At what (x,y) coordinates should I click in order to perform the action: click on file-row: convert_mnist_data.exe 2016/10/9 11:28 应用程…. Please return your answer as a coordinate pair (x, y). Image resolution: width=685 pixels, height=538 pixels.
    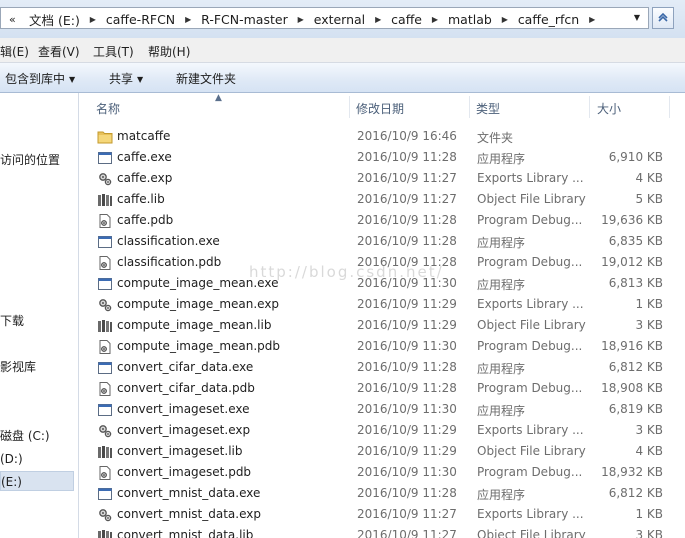
    Looking at the image, I should click on (382, 493).